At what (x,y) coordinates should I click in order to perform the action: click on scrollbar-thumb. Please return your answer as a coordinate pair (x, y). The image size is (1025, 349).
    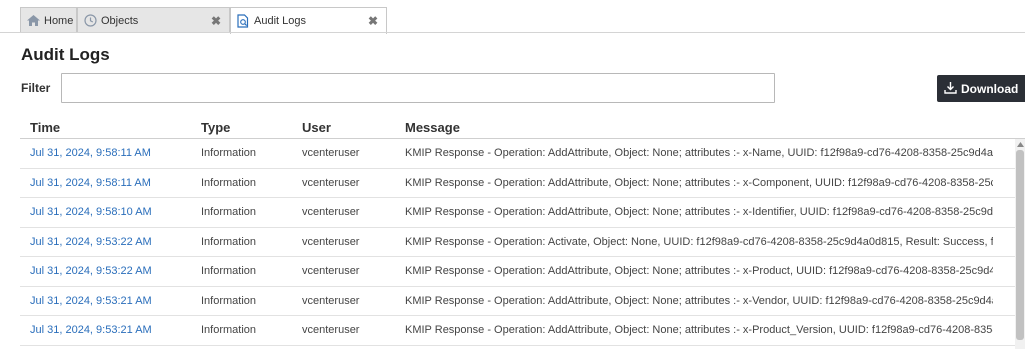
    Looking at the image, I should click on (1020, 245).